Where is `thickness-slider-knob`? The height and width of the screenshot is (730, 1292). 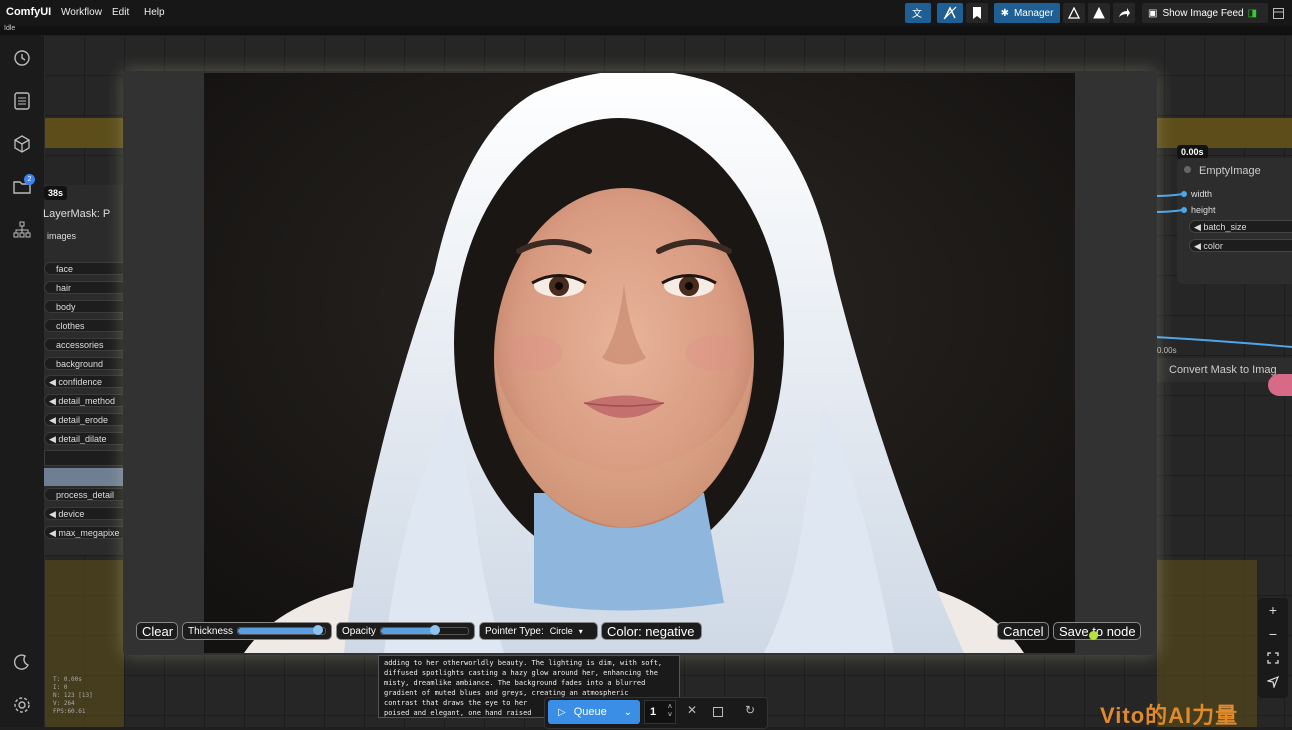
thickness-slider-knob is located at coordinates (318, 630).